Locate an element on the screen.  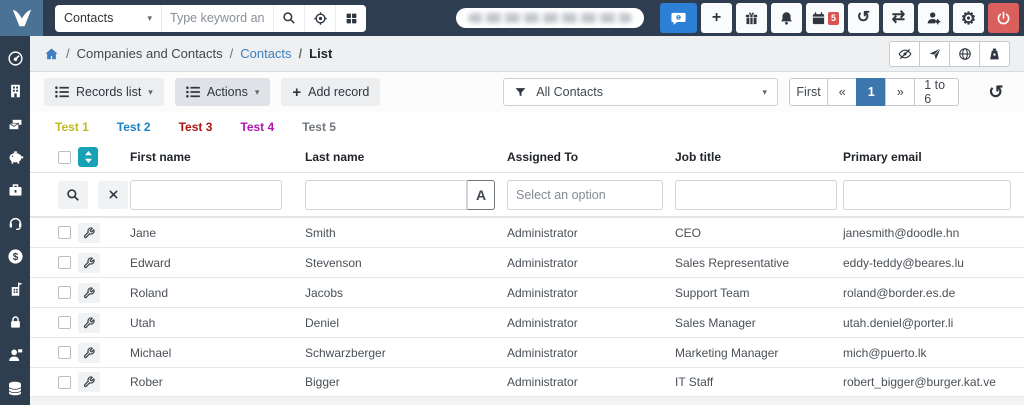
cell-last-name: Schwarzberger is located at coordinates (345, 352).